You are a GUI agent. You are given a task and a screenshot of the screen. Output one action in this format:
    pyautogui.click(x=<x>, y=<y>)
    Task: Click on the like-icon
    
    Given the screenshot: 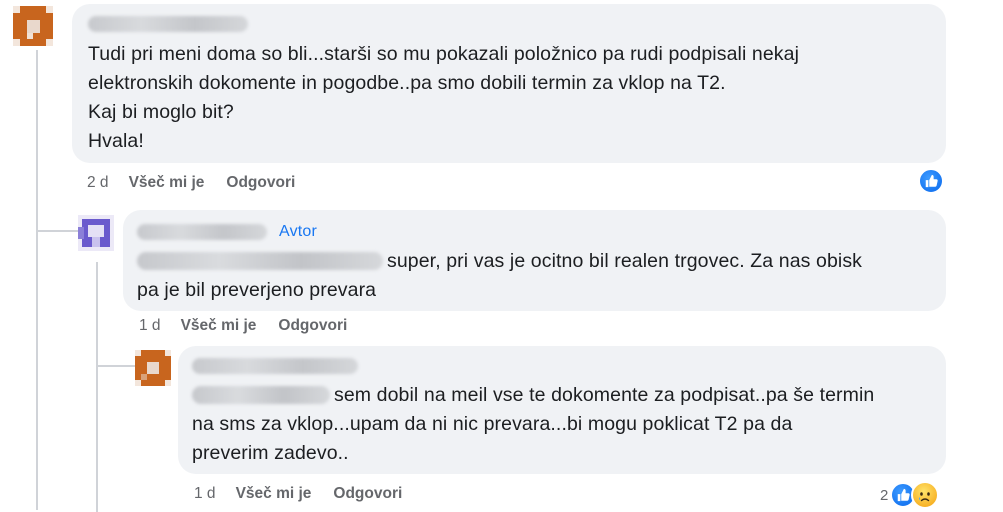 What is the action you would take?
    pyautogui.click(x=931, y=181)
    